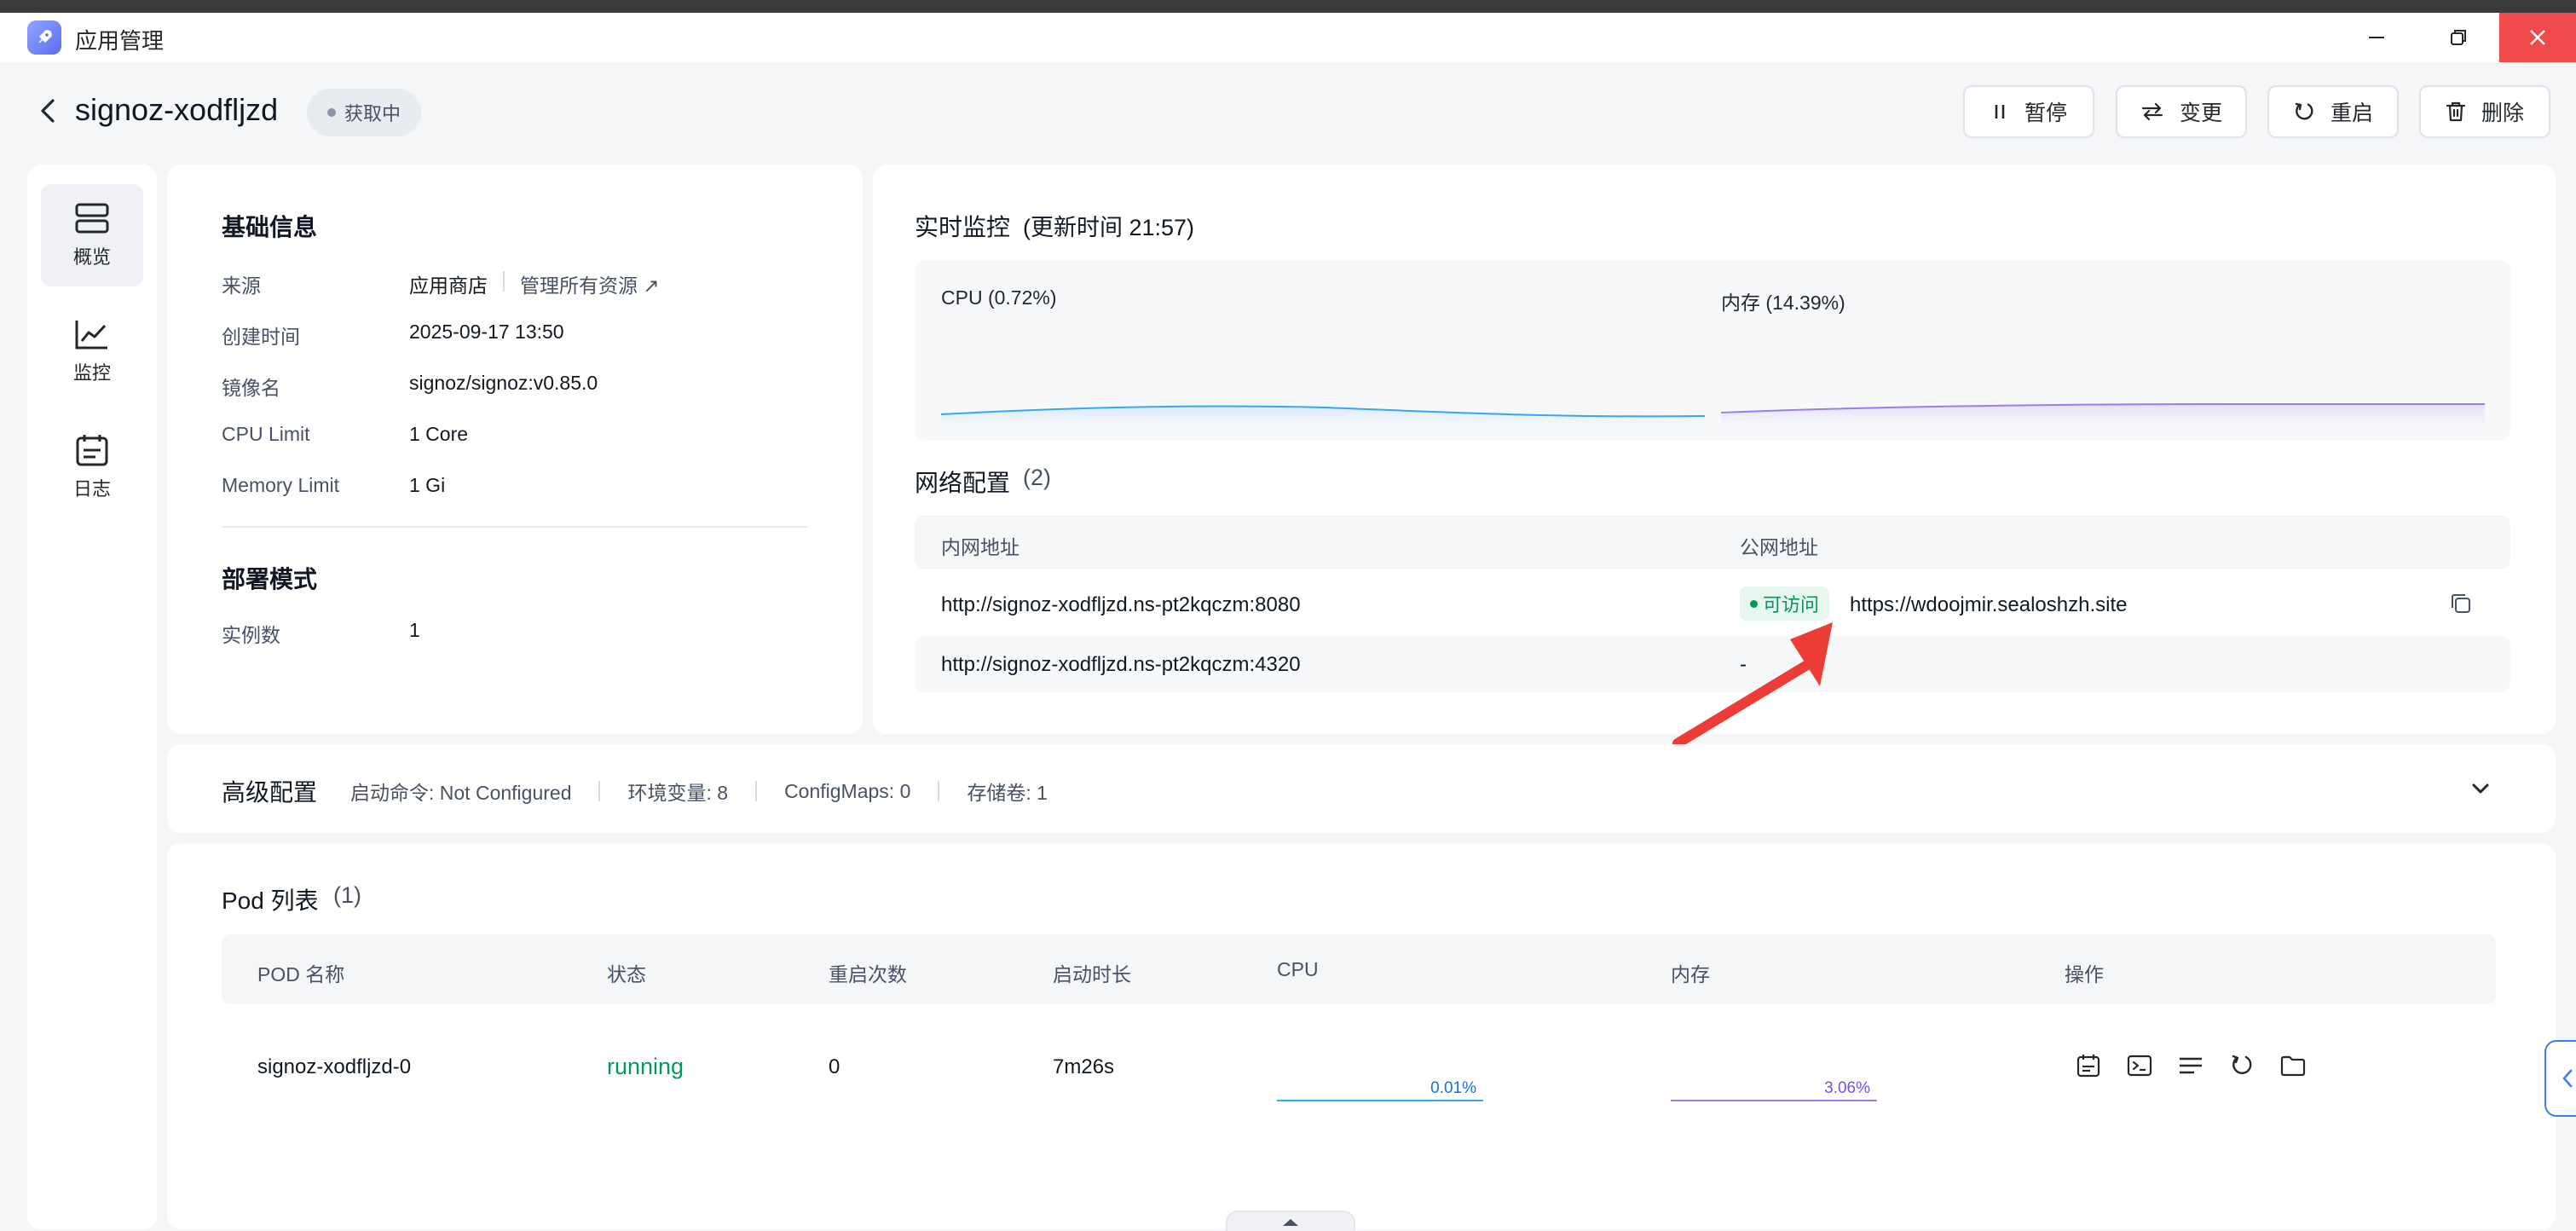 The image size is (2576, 1231). What do you see at coordinates (1783, 303) in the screenshot?
I see `memory-label: 内存 (14.39%)` at bounding box center [1783, 303].